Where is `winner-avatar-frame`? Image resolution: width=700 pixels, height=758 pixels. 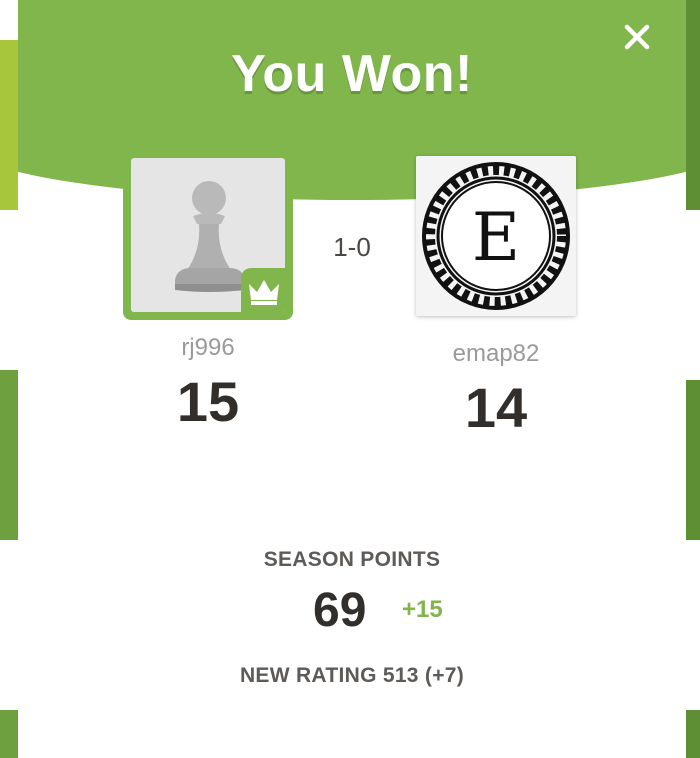 winner-avatar-frame is located at coordinates (208, 235).